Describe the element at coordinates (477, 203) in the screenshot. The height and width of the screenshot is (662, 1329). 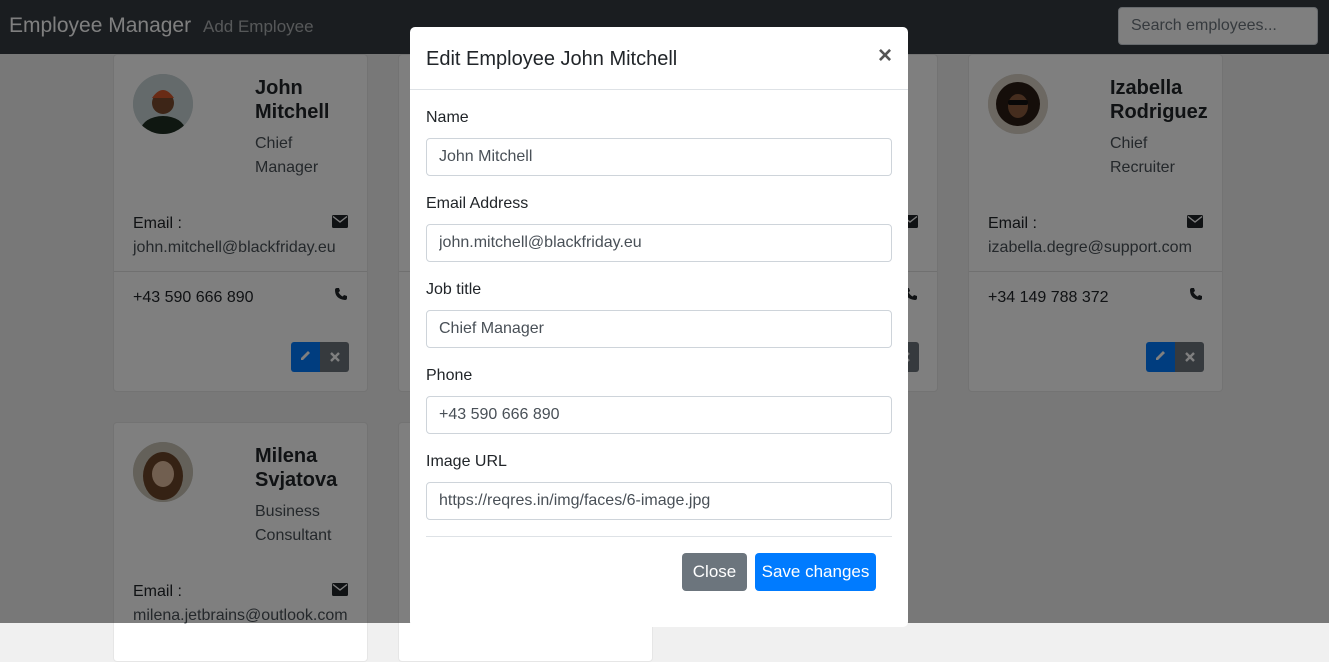
I see `email-label: Email Address` at that location.